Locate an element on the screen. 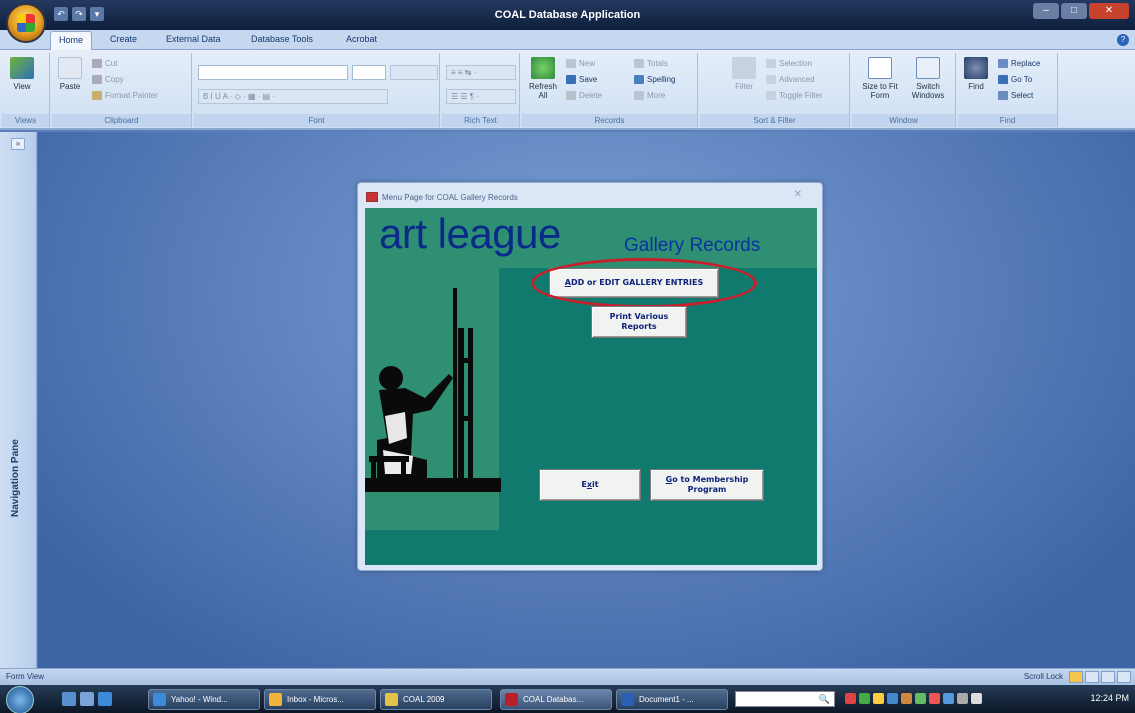 Image resolution: width=1135 pixels, height=713 pixels. go-to-button: Go To is located at coordinates (1015, 80).